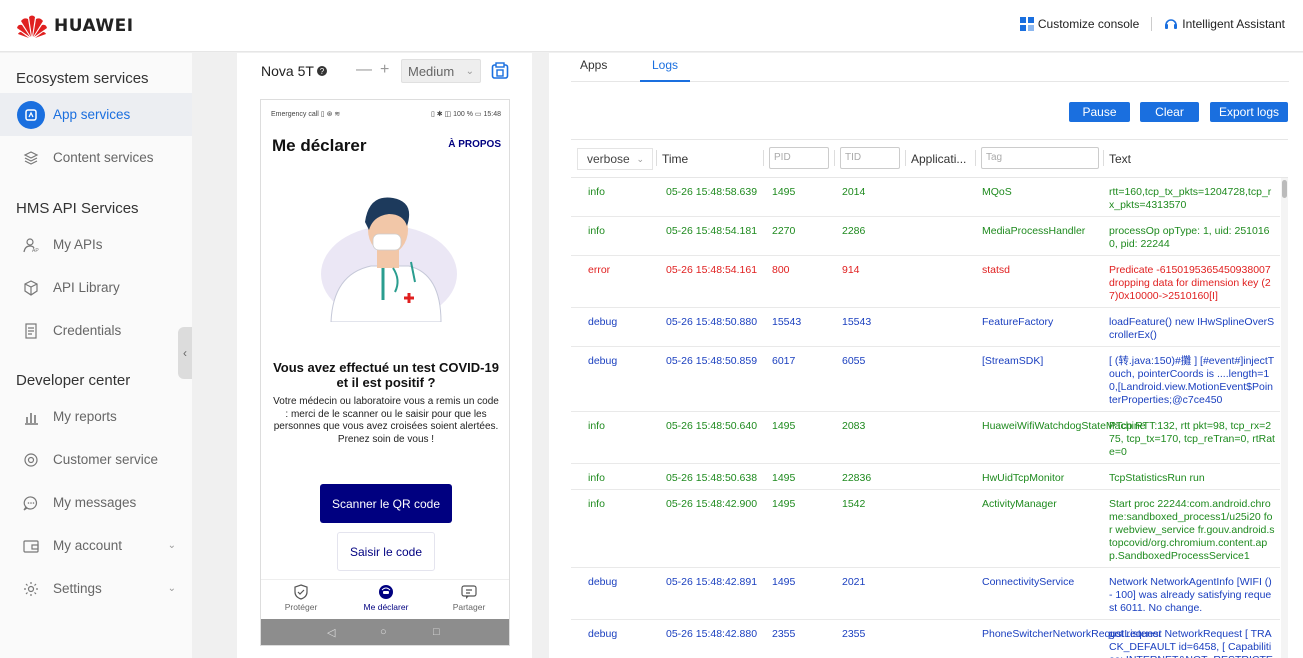  What do you see at coordinates (870, 158) in the screenshot?
I see `tid-filter-input: TID` at bounding box center [870, 158].